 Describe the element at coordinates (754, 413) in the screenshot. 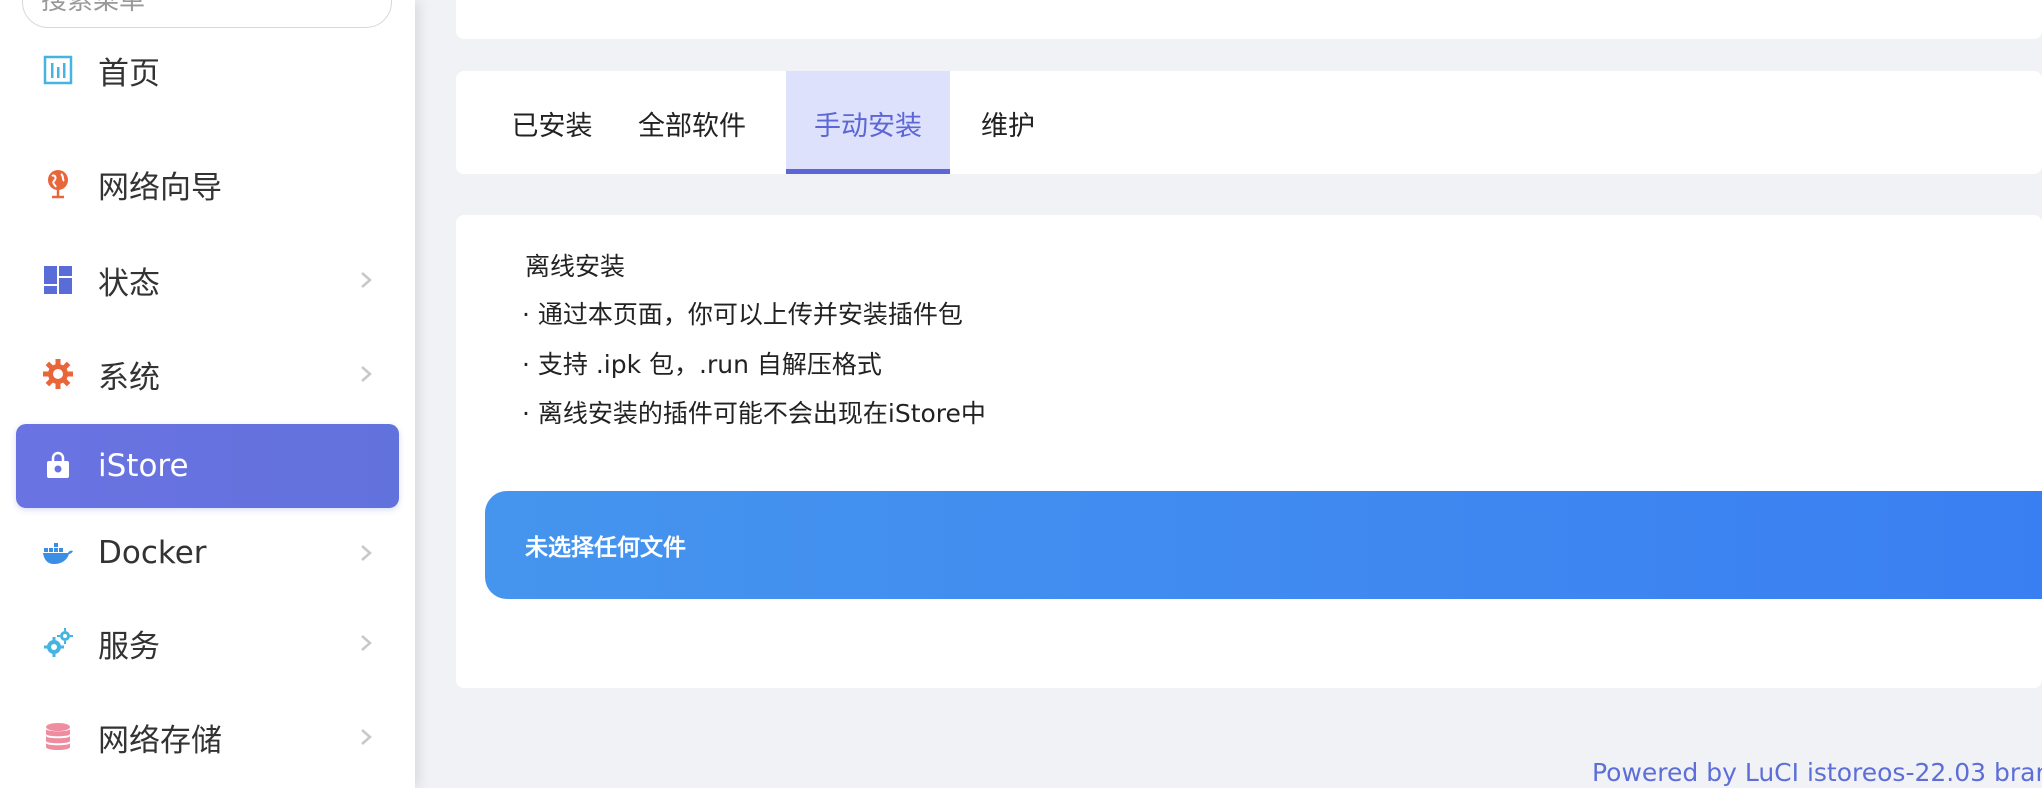

I see `offline-info-line: · 离线安装的插件可能不会出现在iStore中` at that location.